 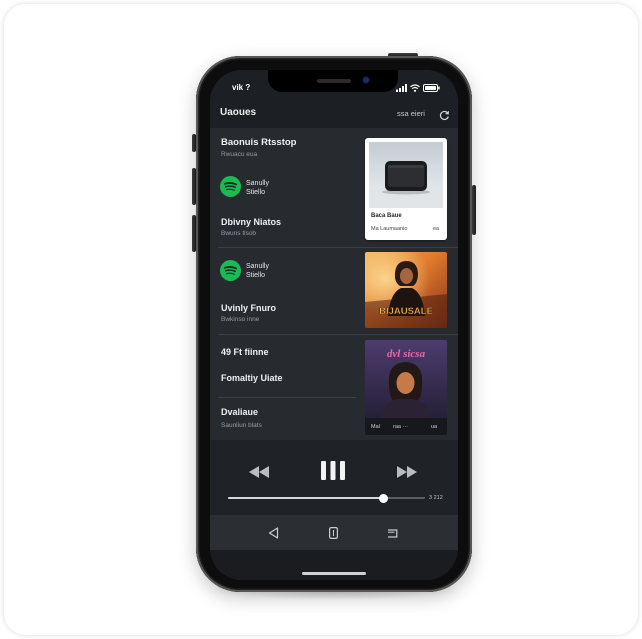 What do you see at coordinates (239, 154) in the screenshot?
I see `section-subtitle: Rwuacu eua` at bounding box center [239, 154].